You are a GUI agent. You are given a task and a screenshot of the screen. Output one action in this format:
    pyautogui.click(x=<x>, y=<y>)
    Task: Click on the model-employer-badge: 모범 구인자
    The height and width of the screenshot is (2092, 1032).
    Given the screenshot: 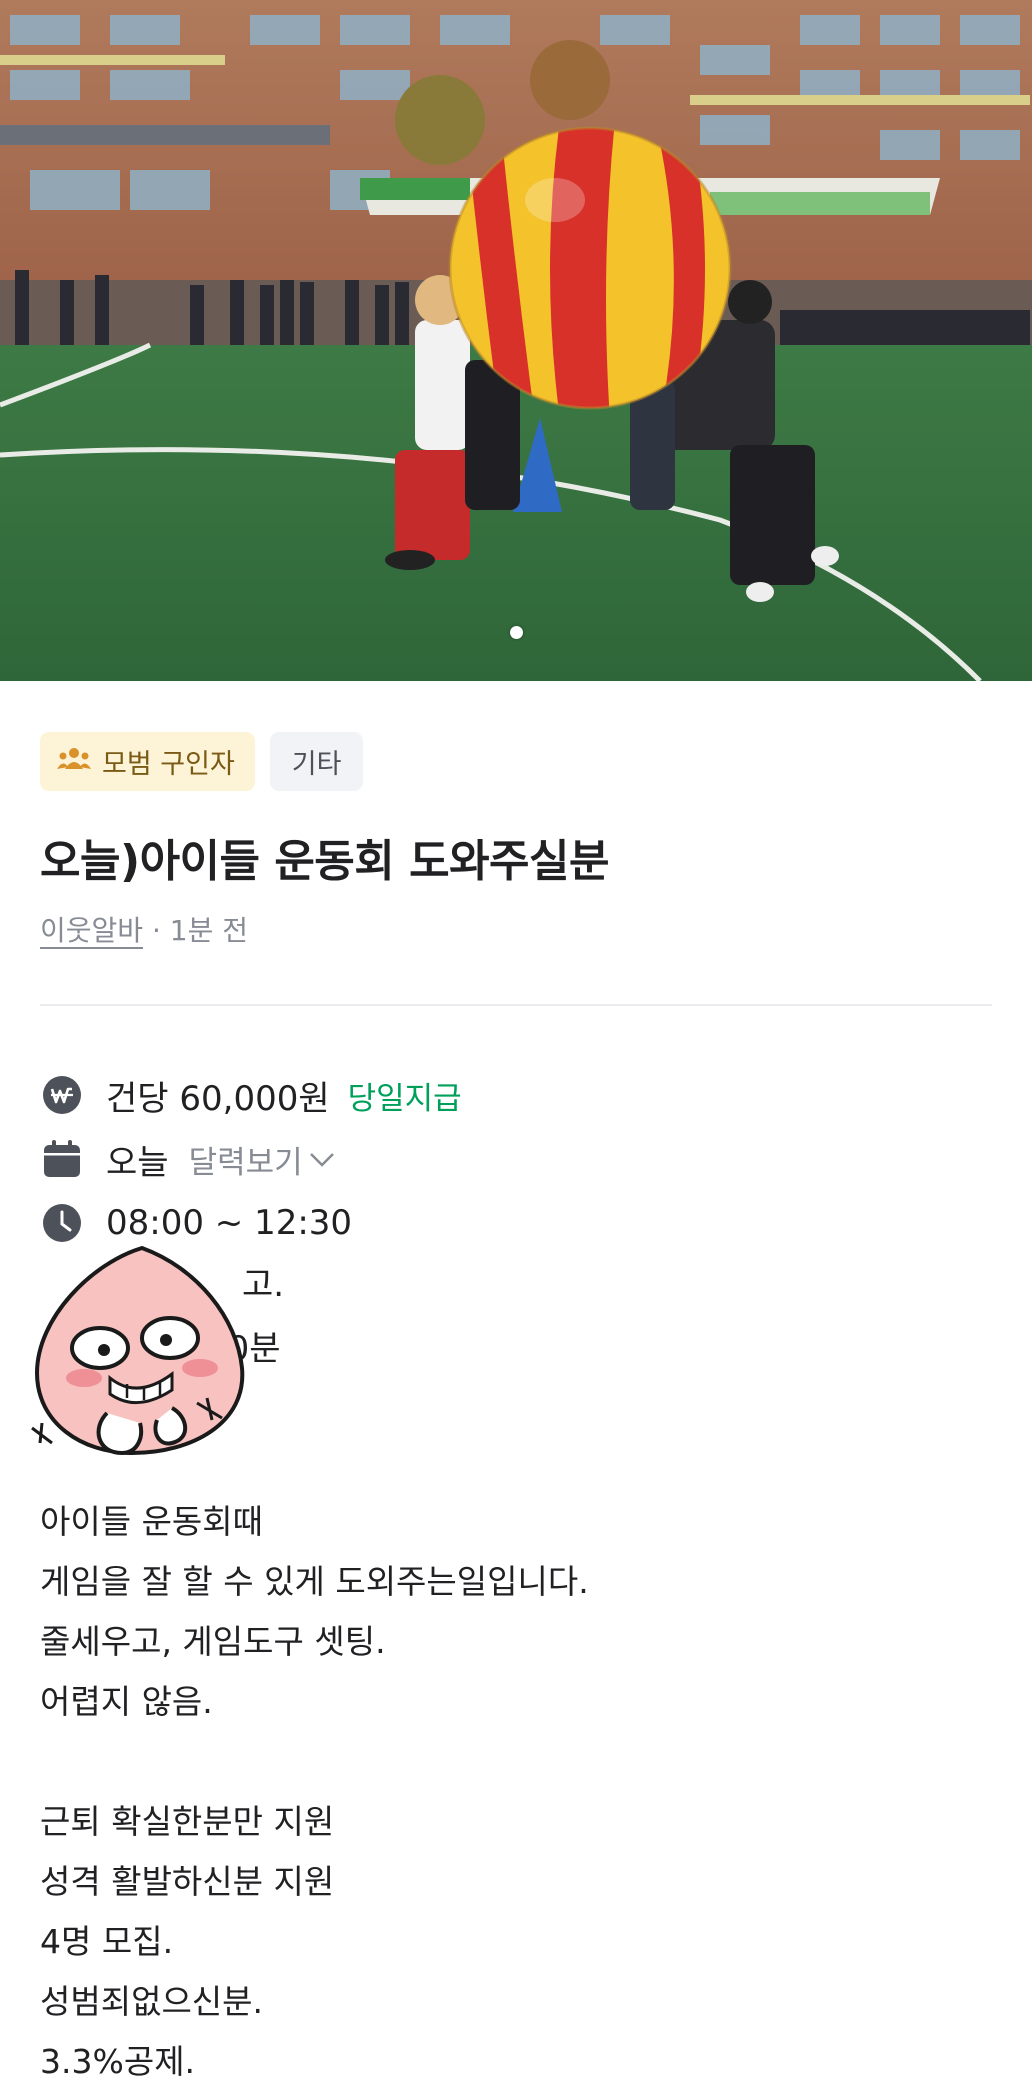 What is the action you would take?
    pyautogui.click(x=147, y=761)
    